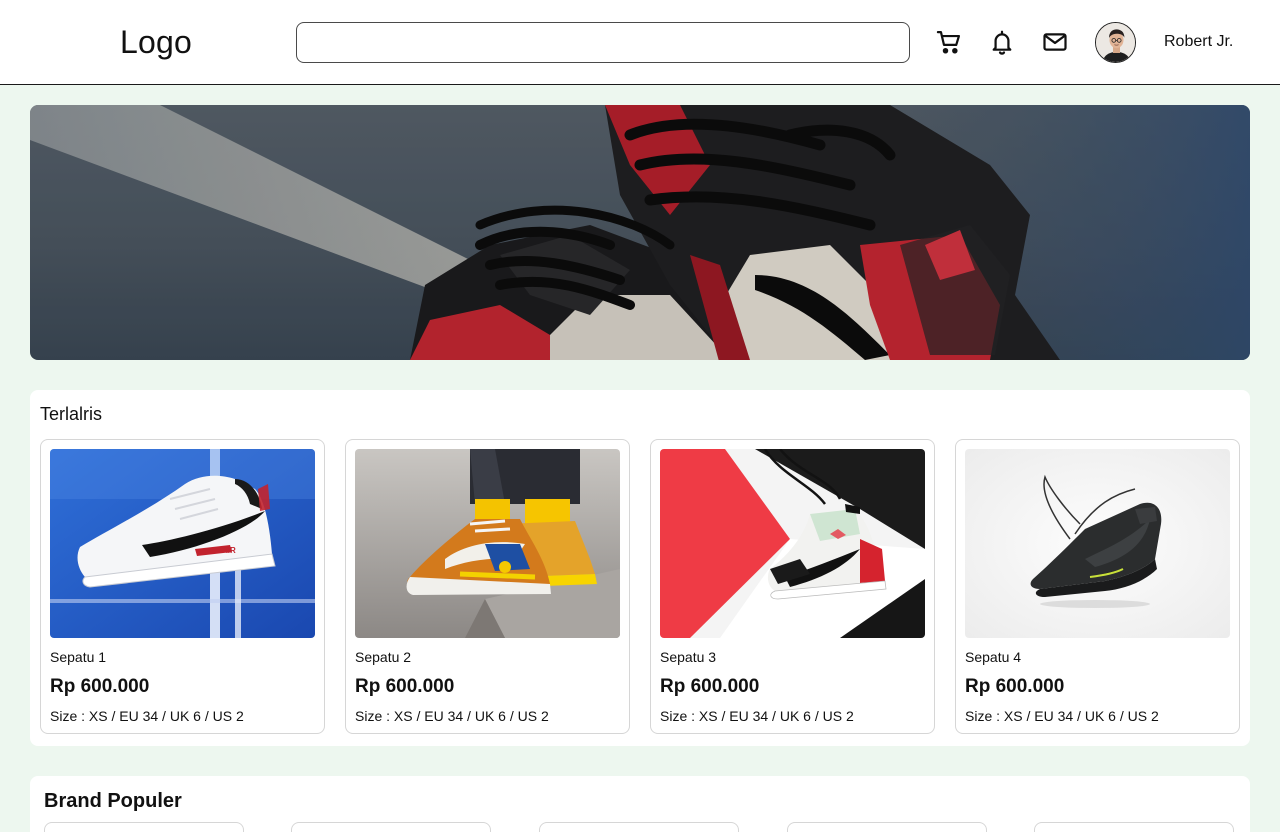 The width and height of the screenshot is (1280, 832). Describe the element at coordinates (1055, 42) in the screenshot. I see `mail-icon` at that location.